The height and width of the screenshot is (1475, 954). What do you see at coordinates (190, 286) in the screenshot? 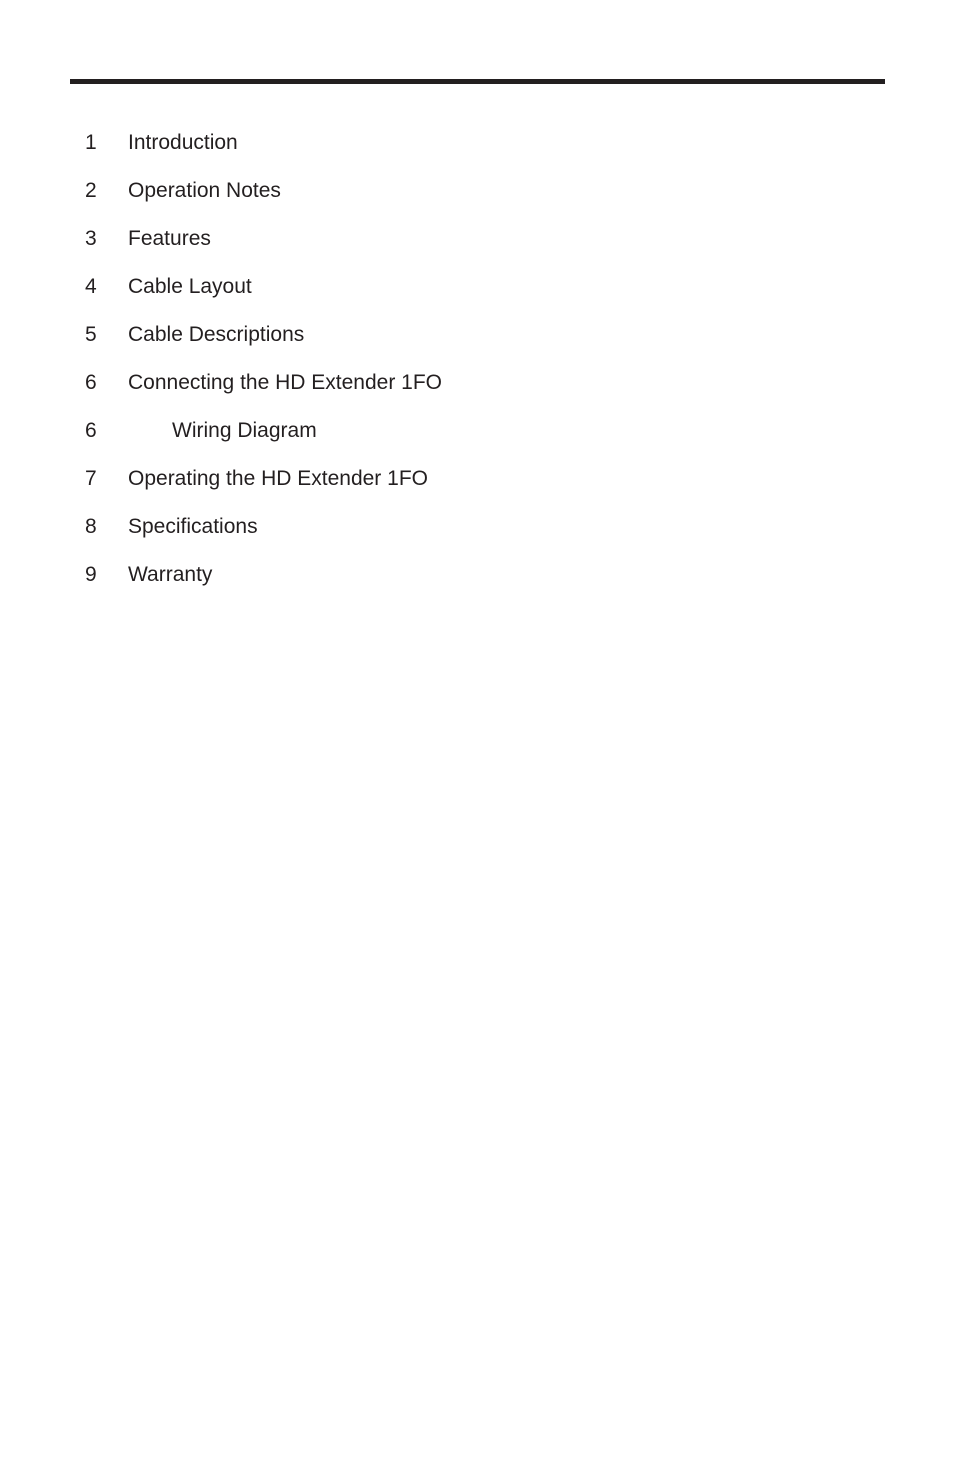
I see `toc-entry-label: Cable Layout` at bounding box center [190, 286].